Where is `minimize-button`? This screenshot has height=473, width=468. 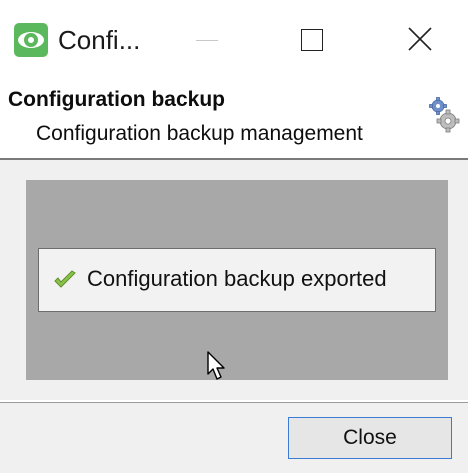
minimize-button is located at coordinates (206, 40).